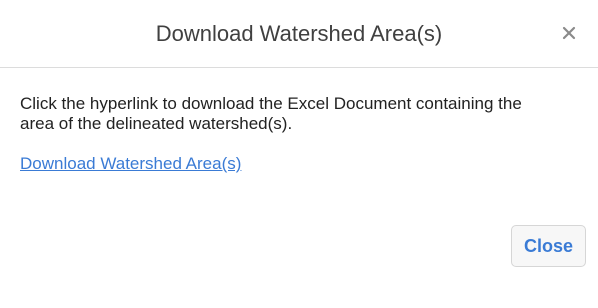 This screenshot has width=598, height=308. I want to click on close-icon-glyph, so click(569, 33).